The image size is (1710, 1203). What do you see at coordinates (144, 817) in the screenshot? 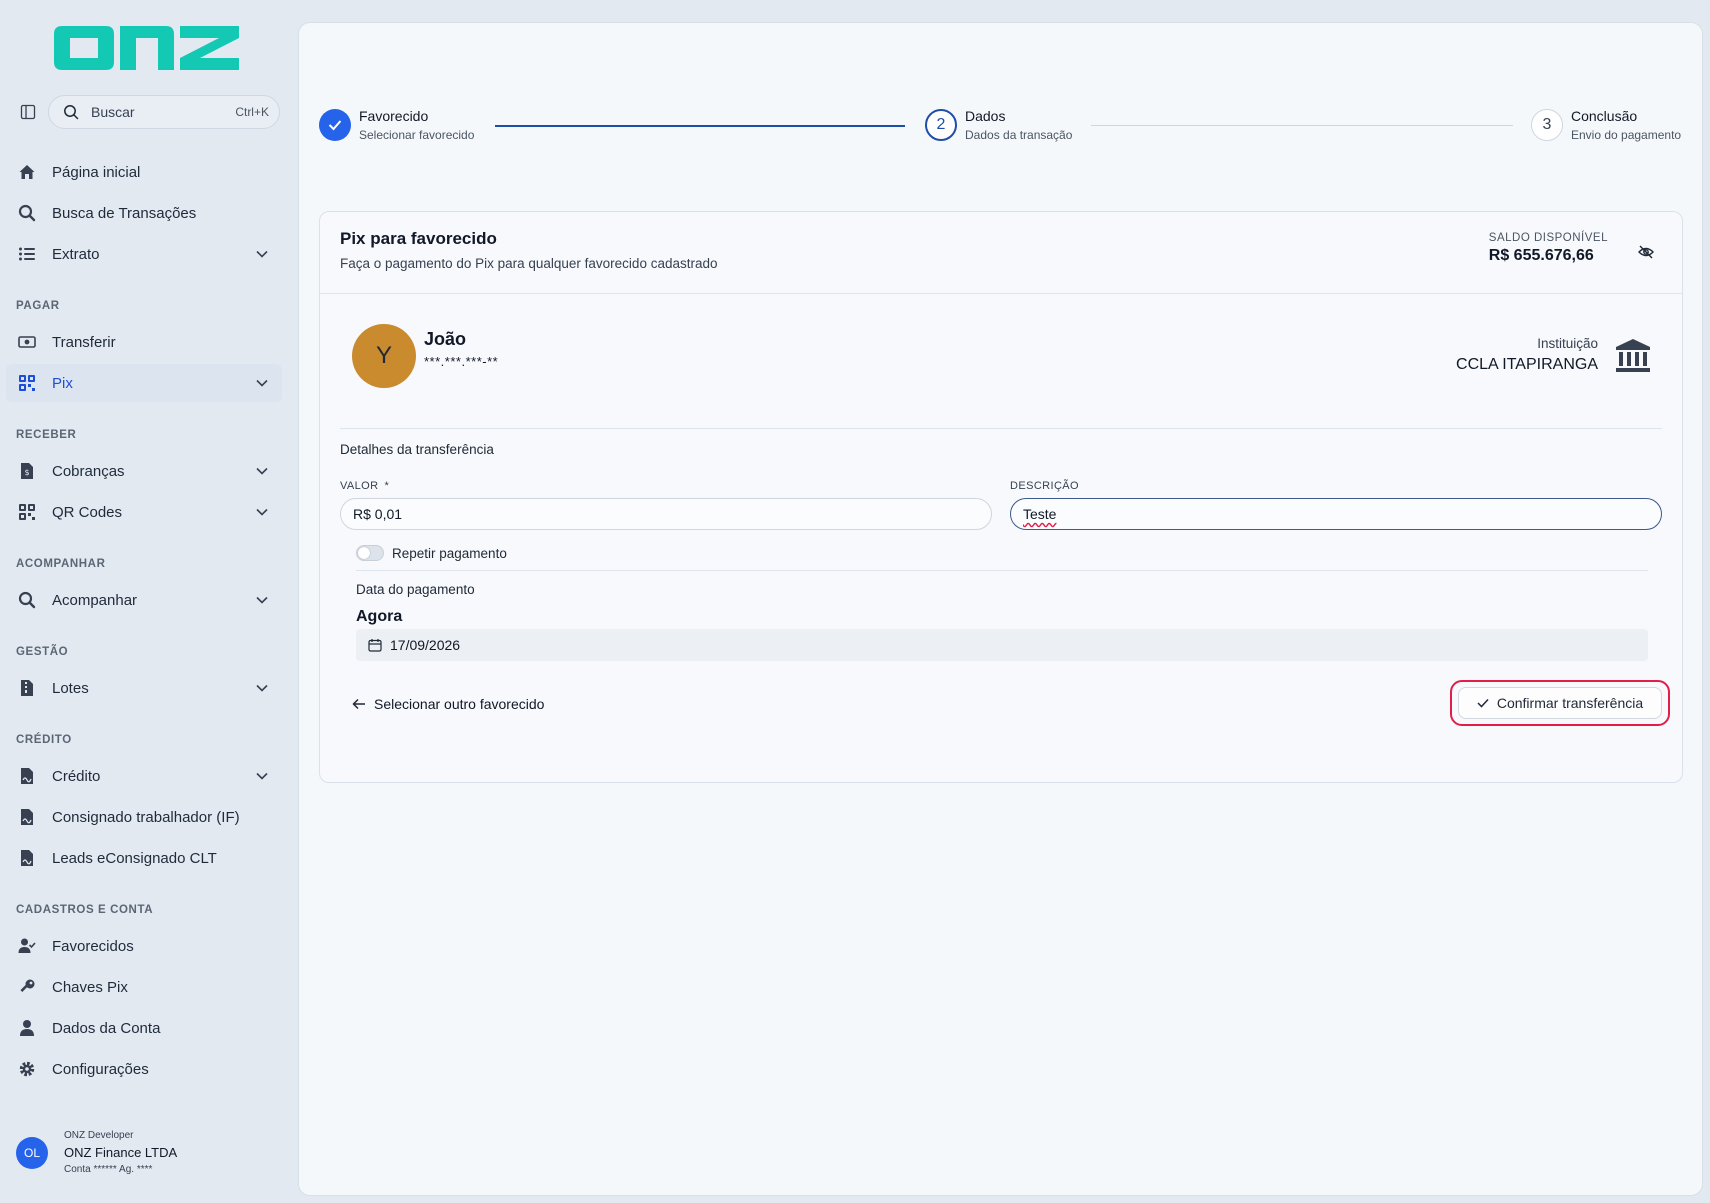
I see `sidebar-item-consignado-trabalhador: Consignado trabalhador (IF)` at bounding box center [144, 817].